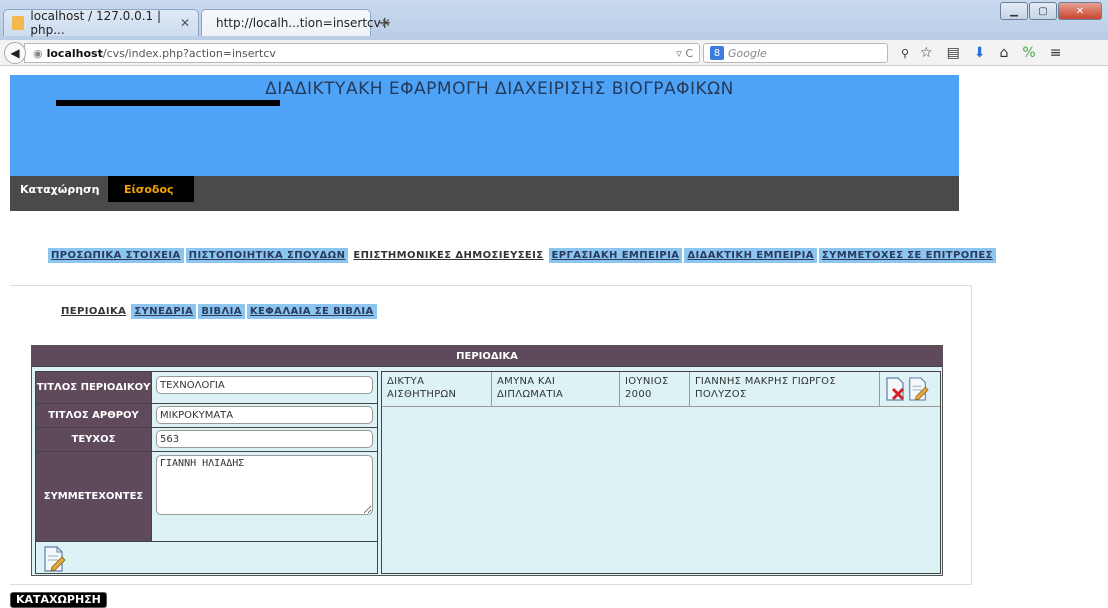 The width and height of the screenshot is (1108, 608). I want to click on form-row-participants: ΣΥΜΜΕΤΕΧΟΝΤΕΣ ΓΙΑΝΝΗ ΗΛΙΑΔΗΣ, so click(206, 497).